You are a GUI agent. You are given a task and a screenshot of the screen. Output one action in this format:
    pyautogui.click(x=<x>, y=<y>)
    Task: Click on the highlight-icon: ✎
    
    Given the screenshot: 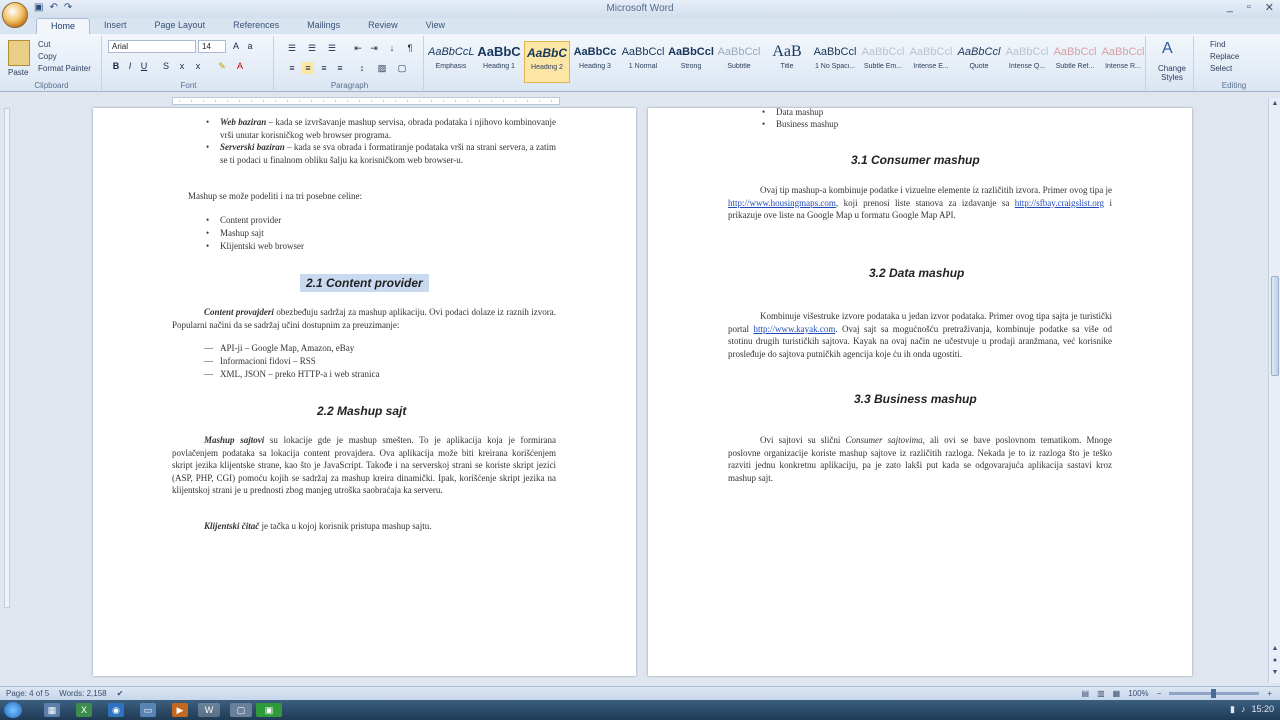 What is the action you would take?
    pyautogui.click(x=222, y=66)
    